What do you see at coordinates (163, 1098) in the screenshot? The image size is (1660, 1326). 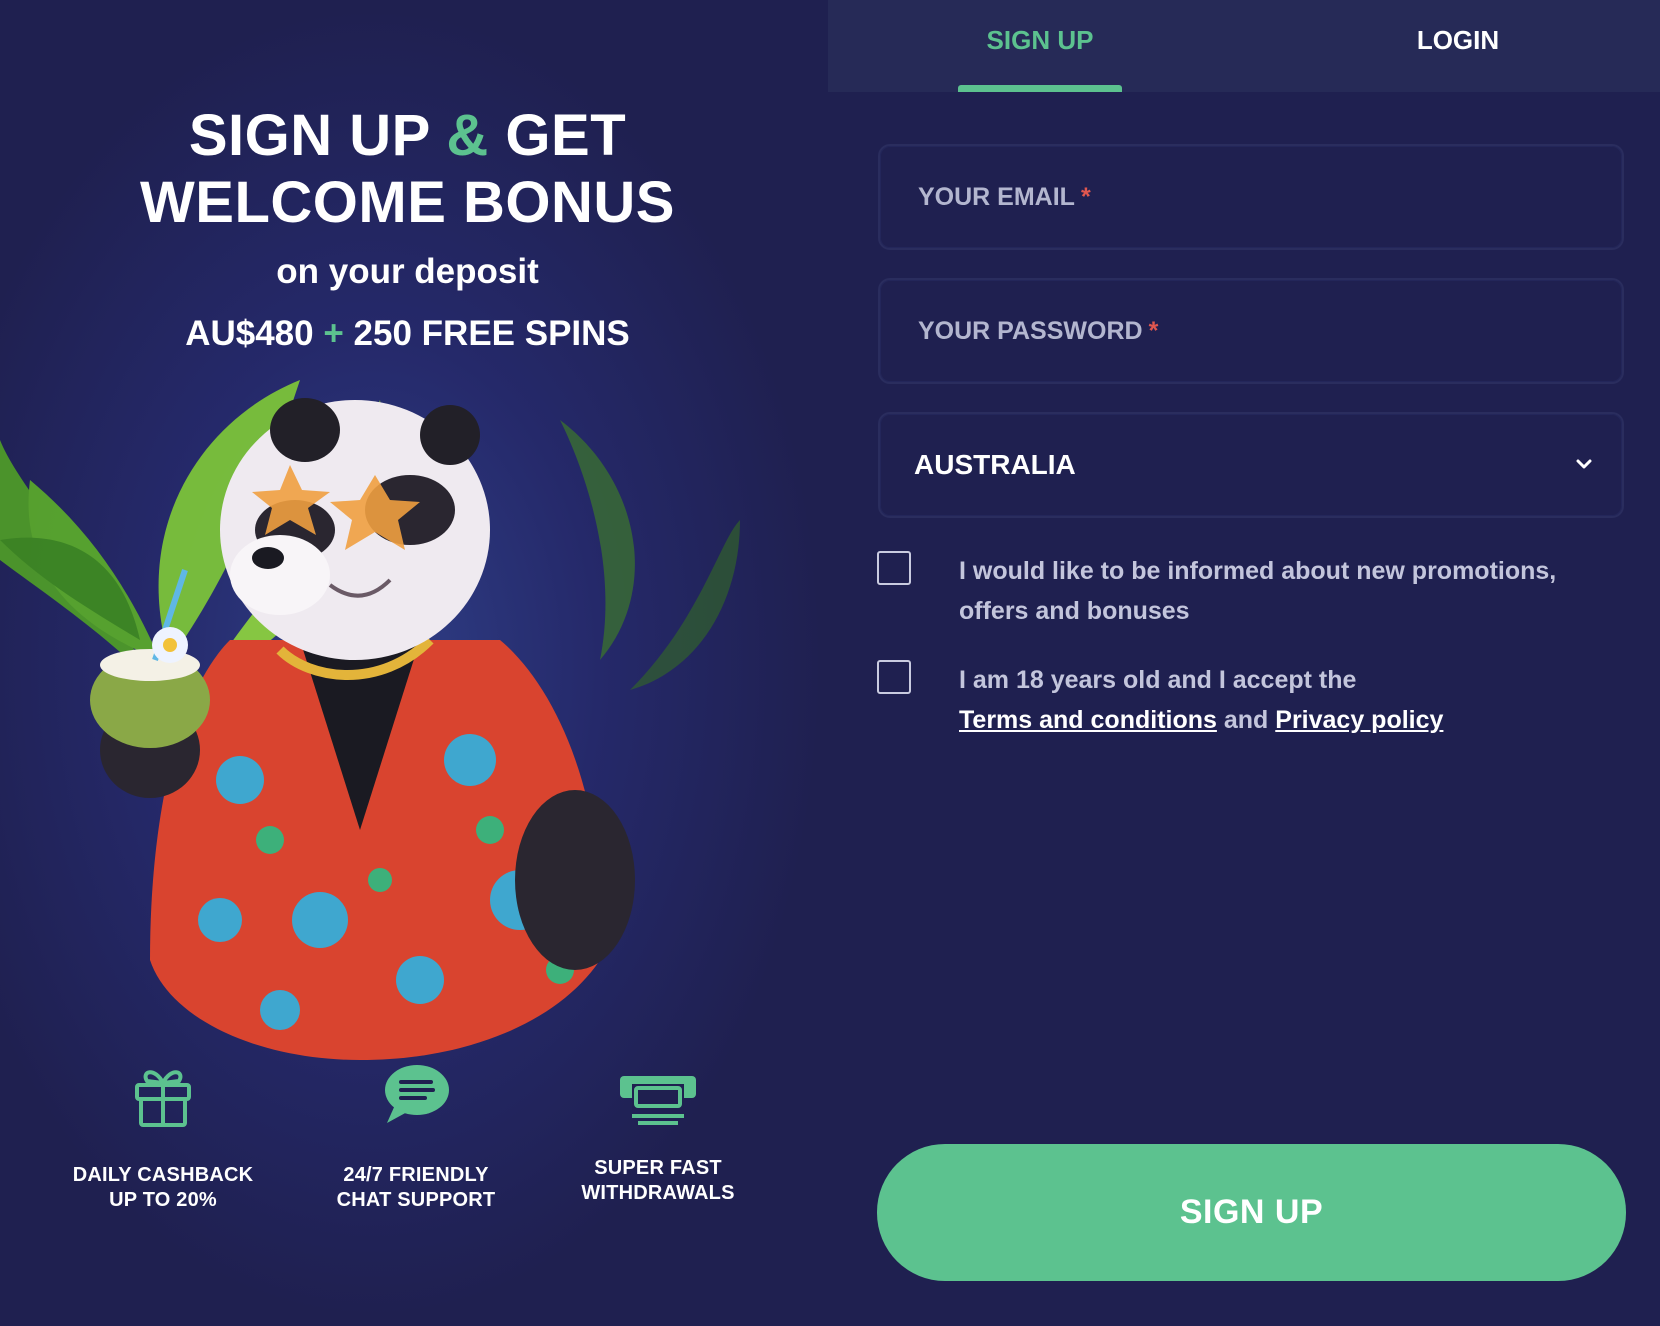 I see `gift-icon` at bounding box center [163, 1098].